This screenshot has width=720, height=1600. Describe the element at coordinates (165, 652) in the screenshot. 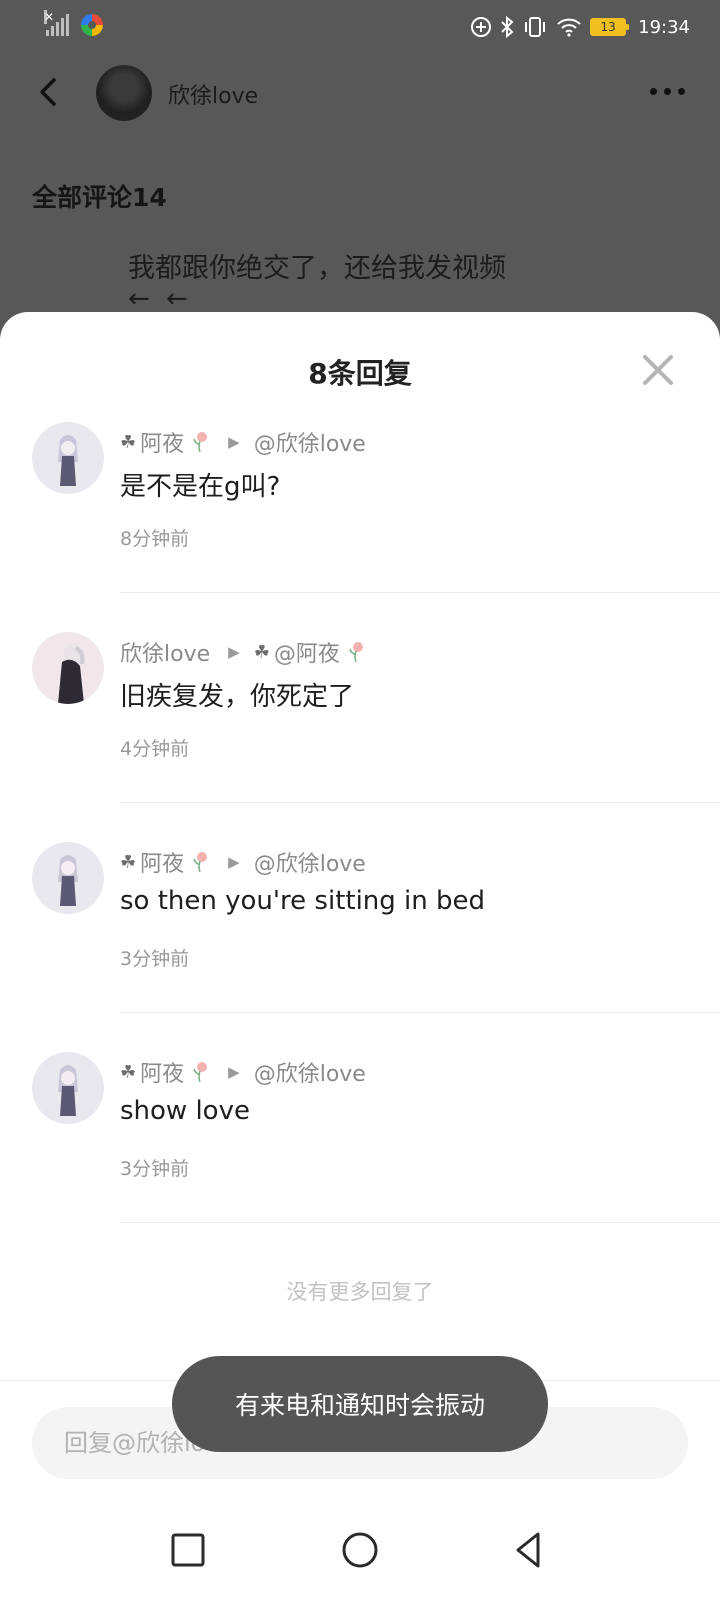

I see `reply-author: 欣徐love` at that location.